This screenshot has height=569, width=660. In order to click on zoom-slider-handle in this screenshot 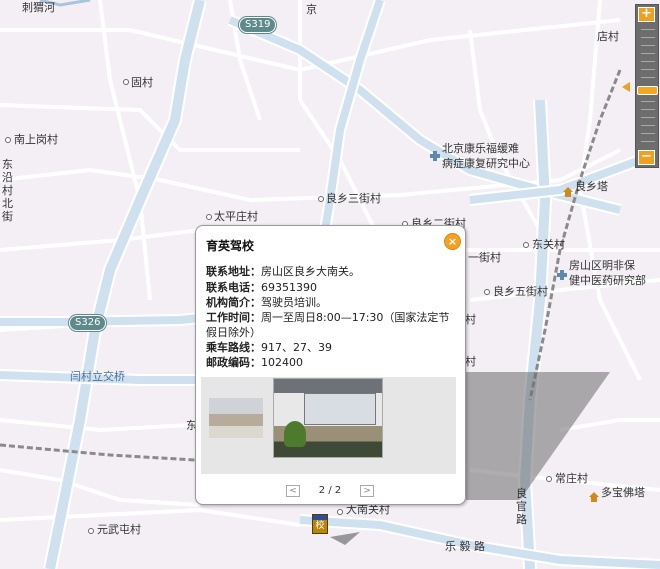, I will do `click(647, 90)`.